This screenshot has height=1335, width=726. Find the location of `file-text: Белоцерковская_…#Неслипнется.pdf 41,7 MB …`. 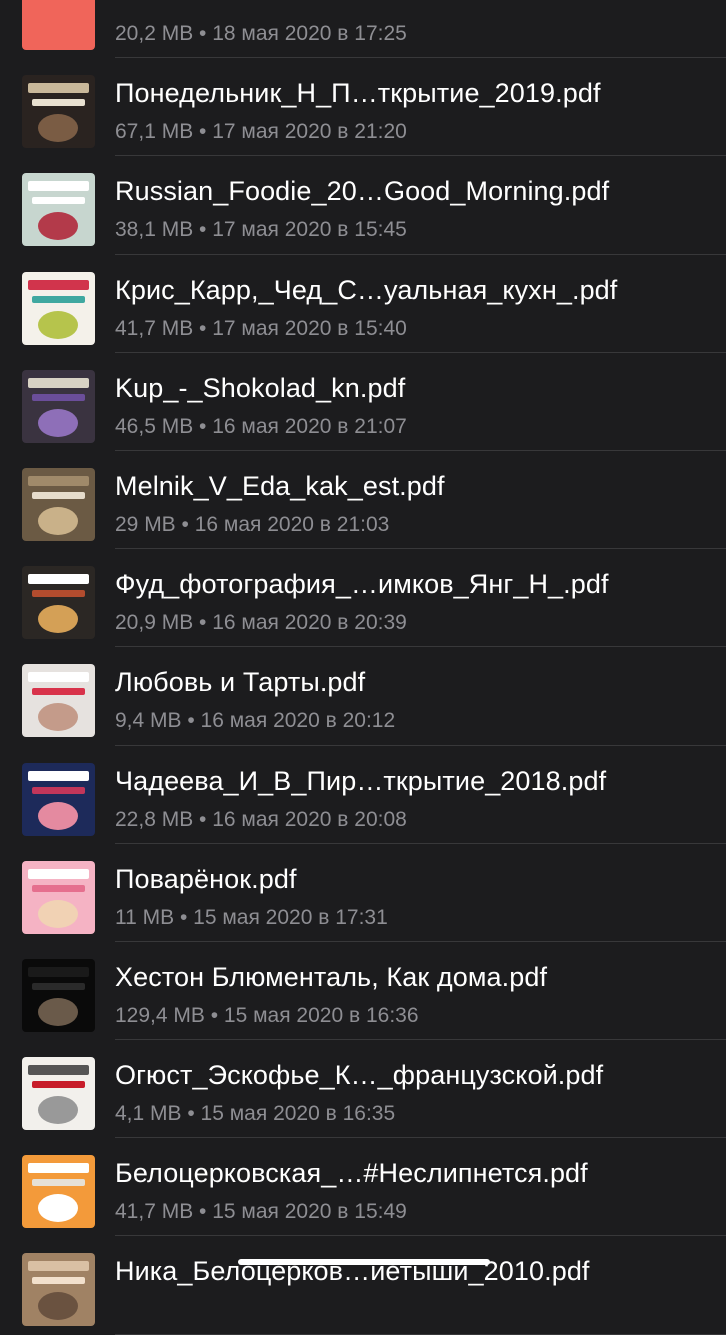

file-text: Белоцерковская_…#Неслипнется.pdf 41,7 MB … is located at coordinates (414, 1187).